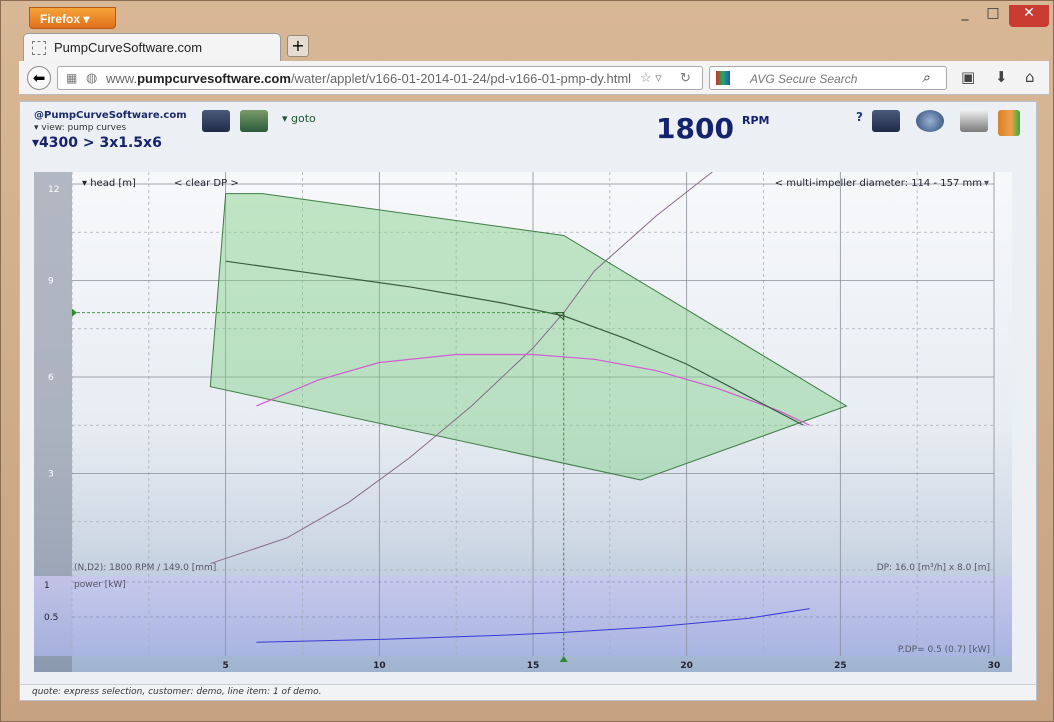  I want to click on head-tick-label: 3, so click(51, 475).